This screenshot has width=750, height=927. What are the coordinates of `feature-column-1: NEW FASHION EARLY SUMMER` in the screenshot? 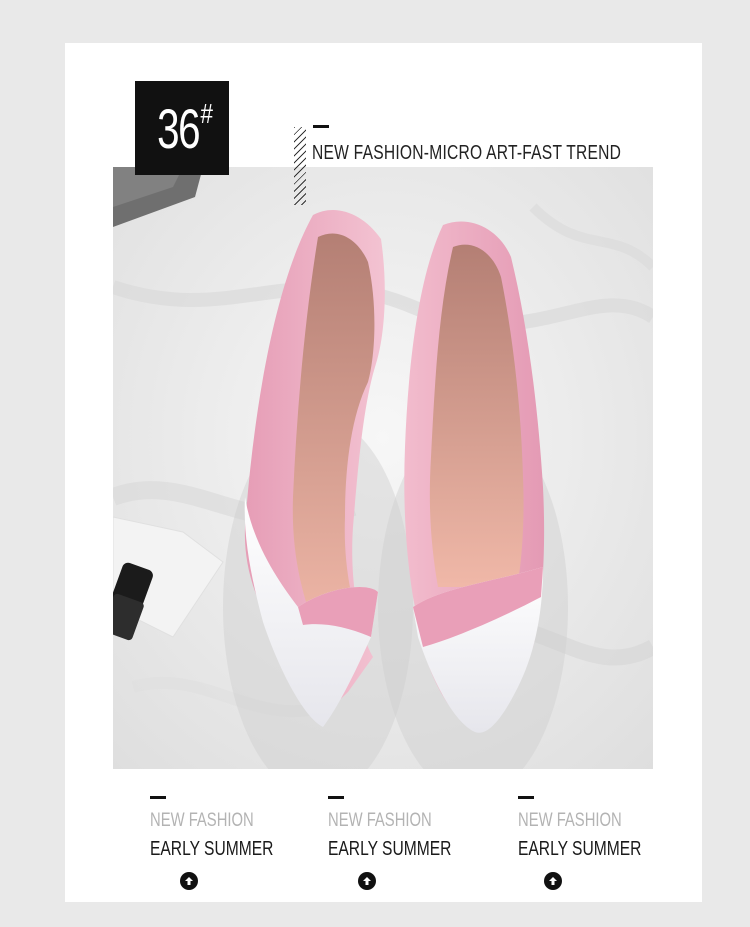 It's located at (225, 843).